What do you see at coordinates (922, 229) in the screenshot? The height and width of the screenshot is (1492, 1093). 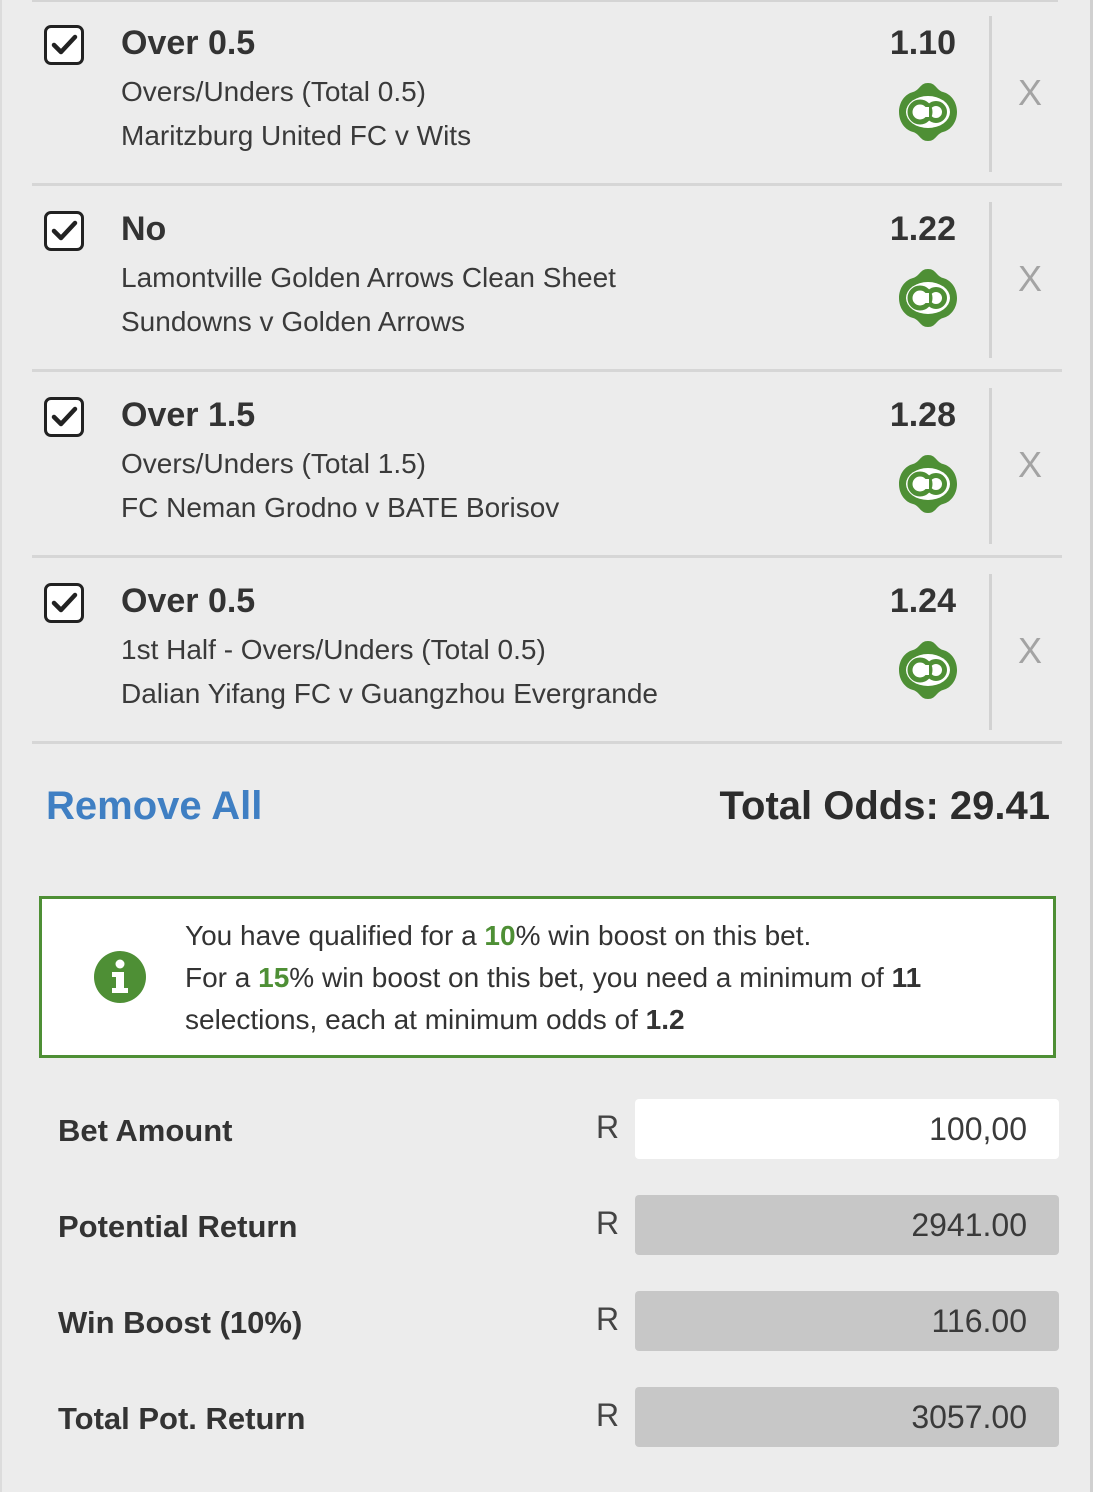 I see `selection-odds: 1.22` at bounding box center [922, 229].